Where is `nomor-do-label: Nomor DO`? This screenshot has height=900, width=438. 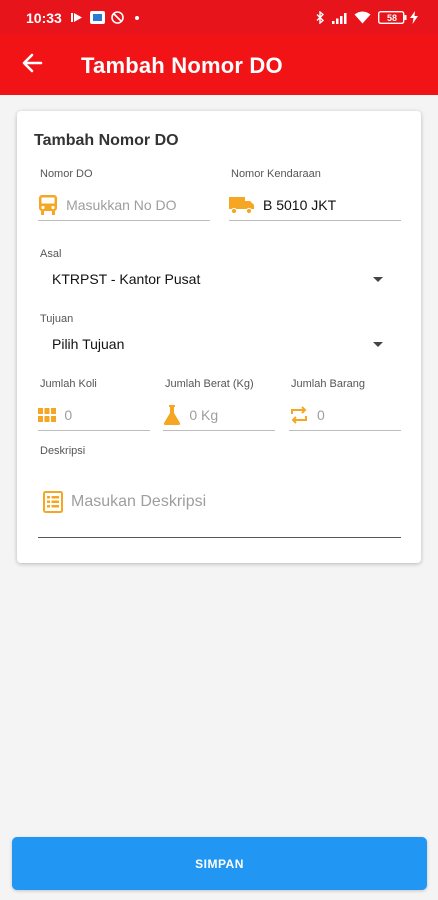 nomor-do-label: Nomor DO is located at coordinates (66, 174).